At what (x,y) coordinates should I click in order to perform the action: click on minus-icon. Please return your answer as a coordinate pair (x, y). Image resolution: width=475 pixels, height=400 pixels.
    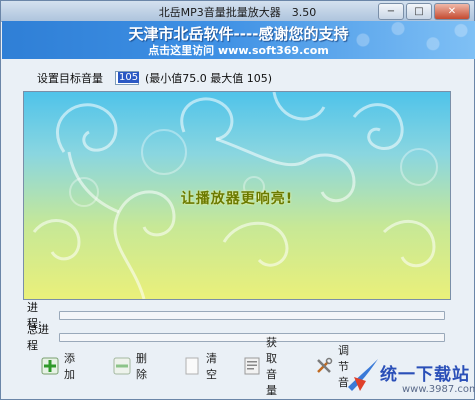
    Looking at the image, I should click on (122, 366).